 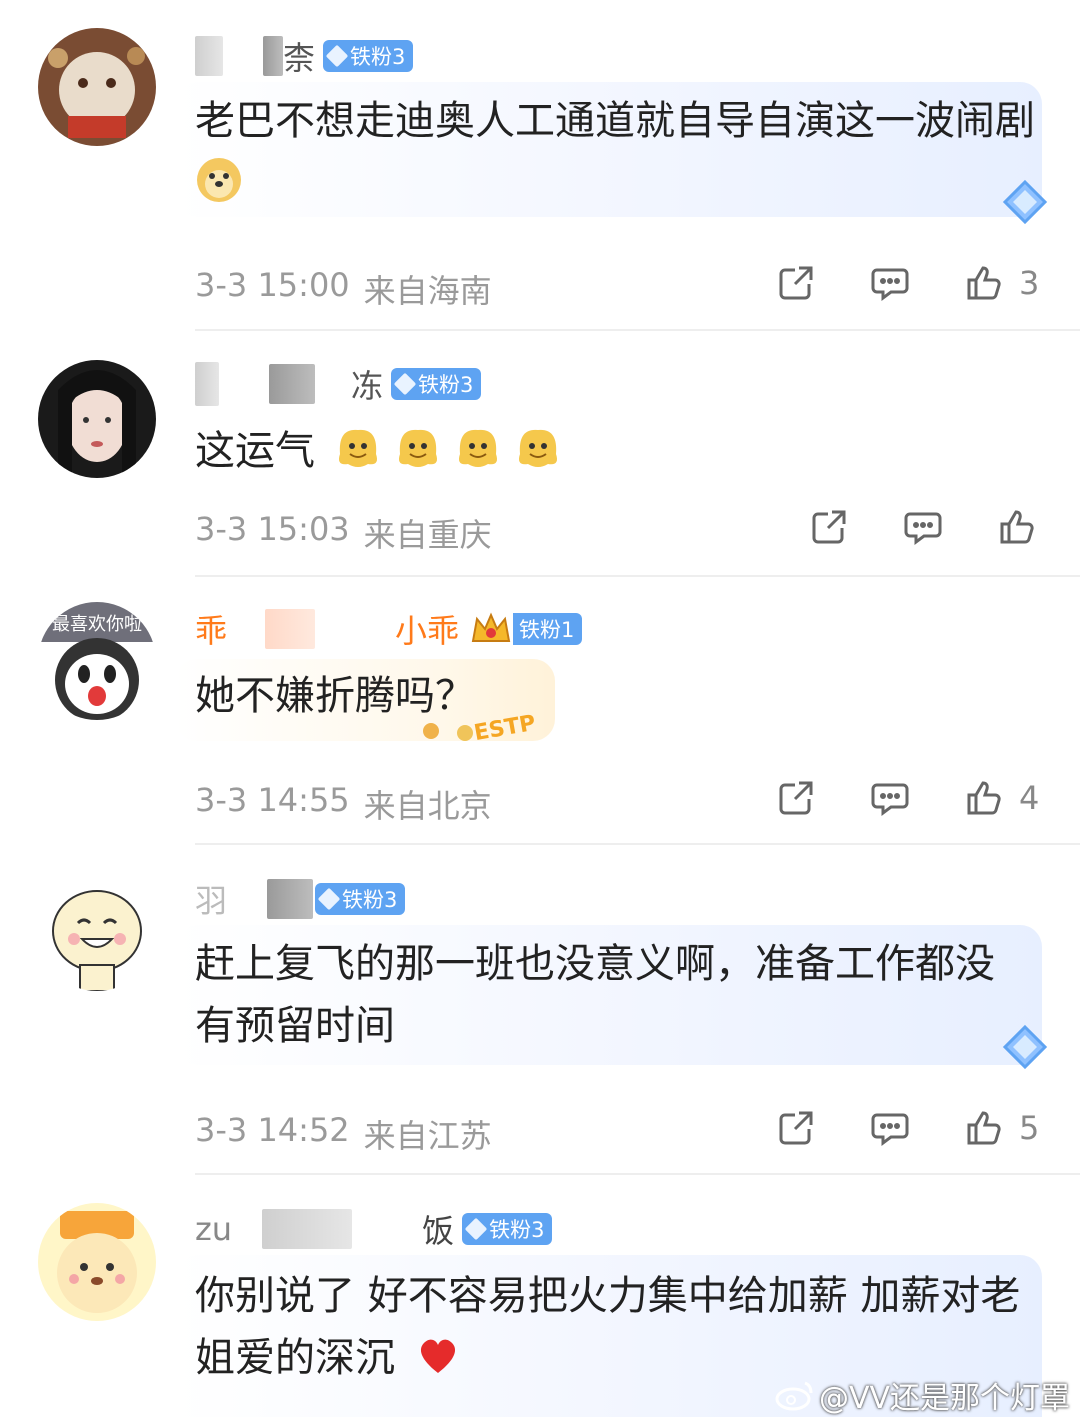 I want to click on comment-text-content: 老巴不想走迪奥人工通道就自导自演这一波闹剧, so click(x=615, y=121).